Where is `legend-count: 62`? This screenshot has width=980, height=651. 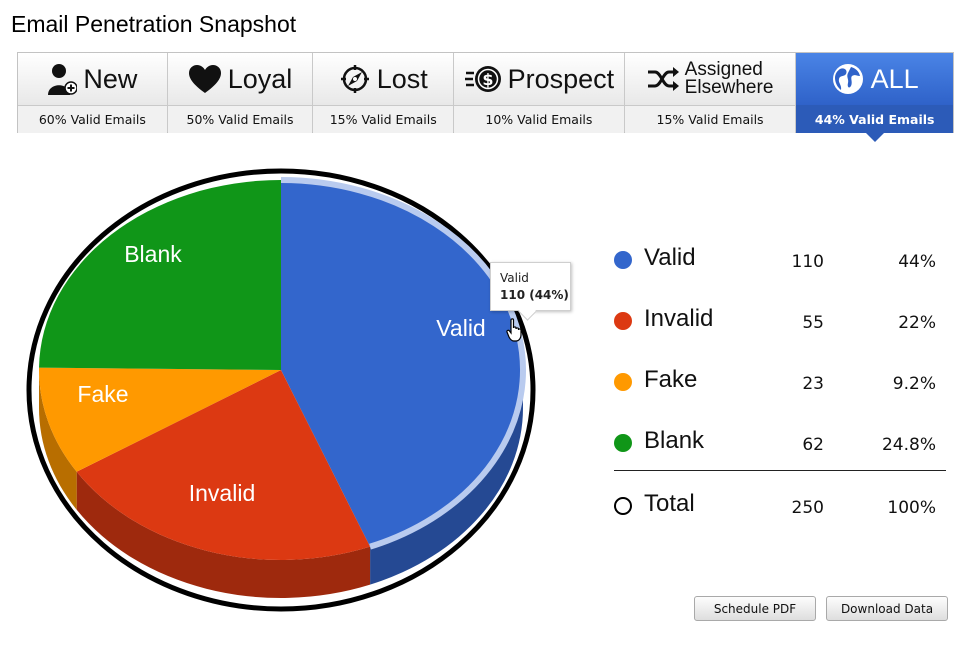 legend-count: 62 is located at coordinates (813, 445).